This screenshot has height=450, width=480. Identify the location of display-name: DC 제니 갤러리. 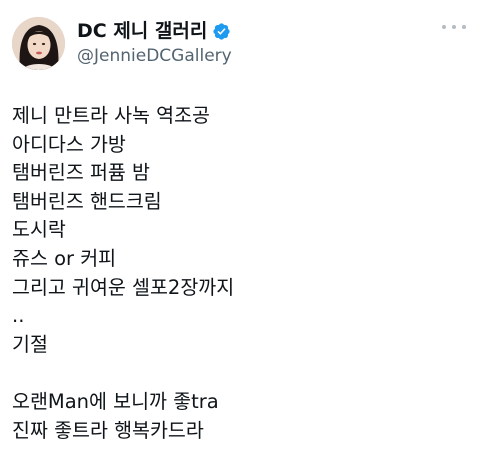
(142, 31).